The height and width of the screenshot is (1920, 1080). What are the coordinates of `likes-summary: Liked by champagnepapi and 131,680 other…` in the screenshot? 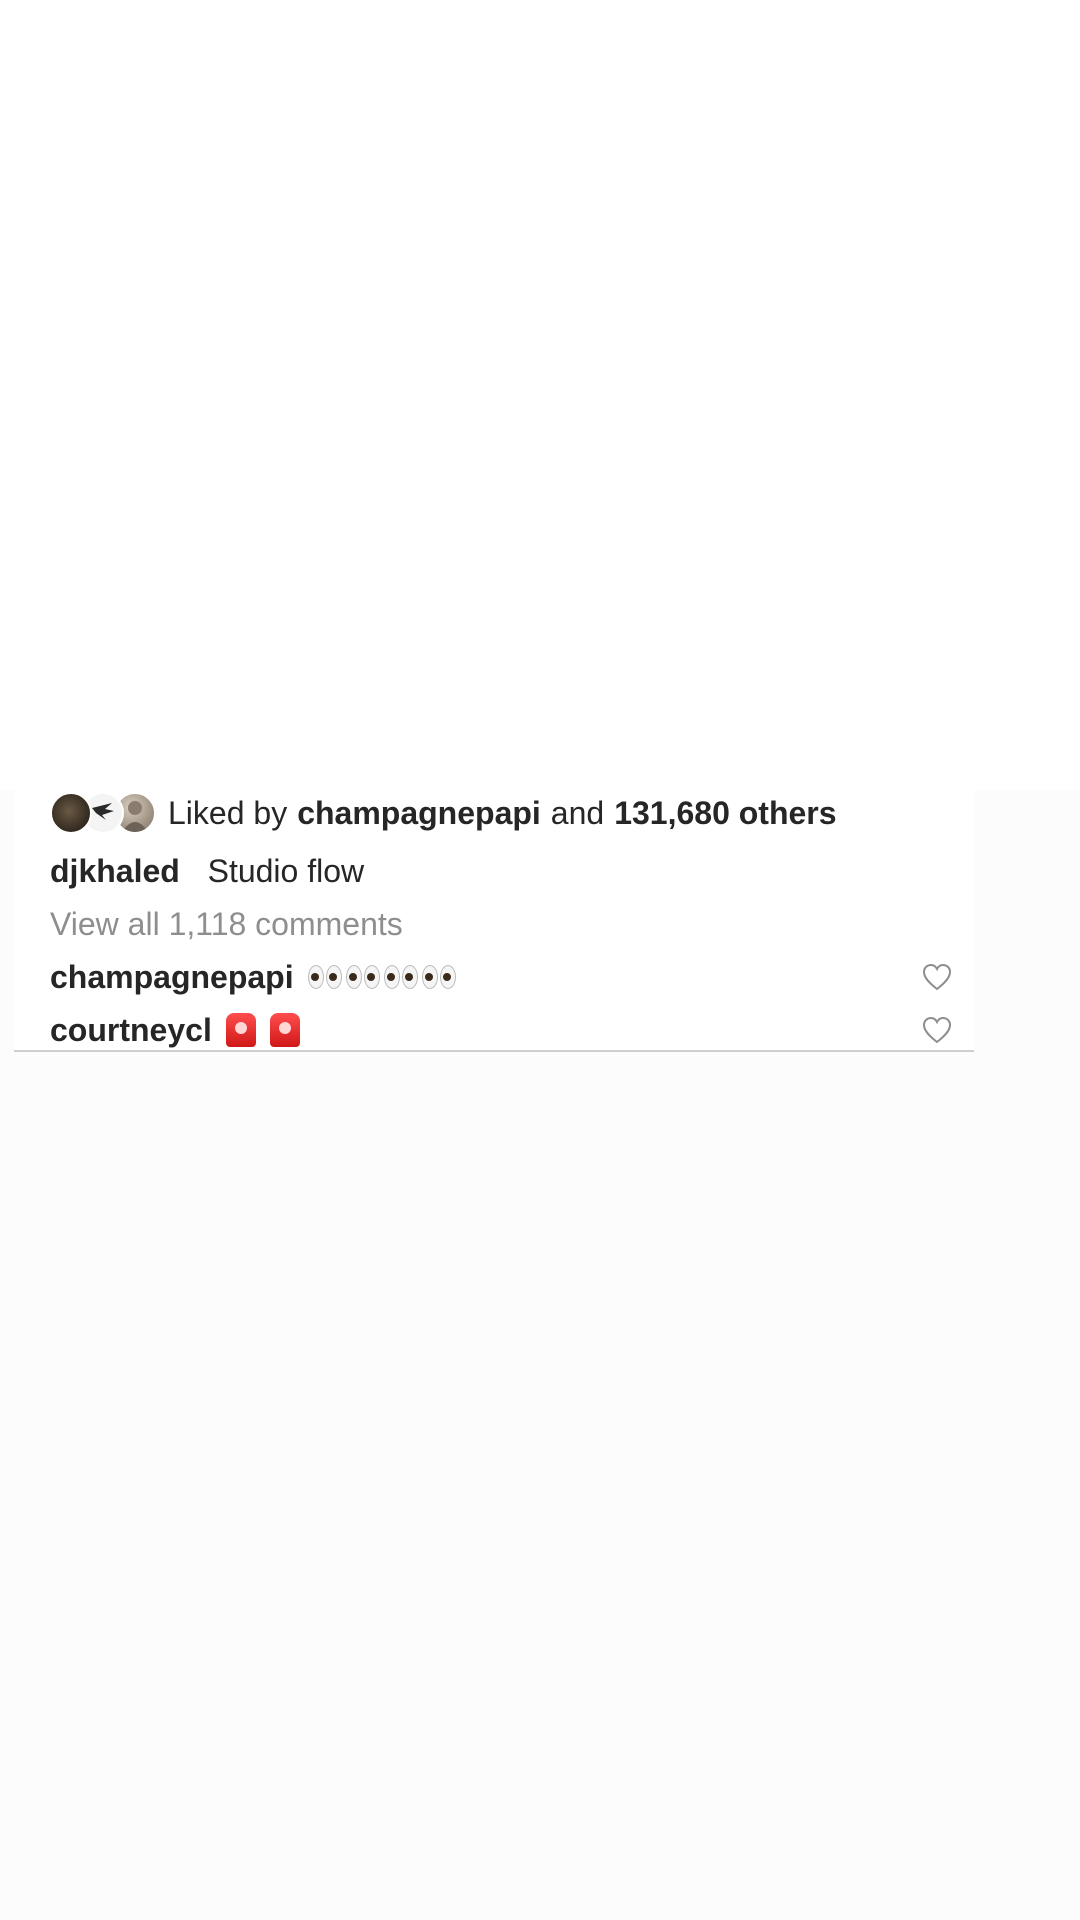 It's located at (443, 813).